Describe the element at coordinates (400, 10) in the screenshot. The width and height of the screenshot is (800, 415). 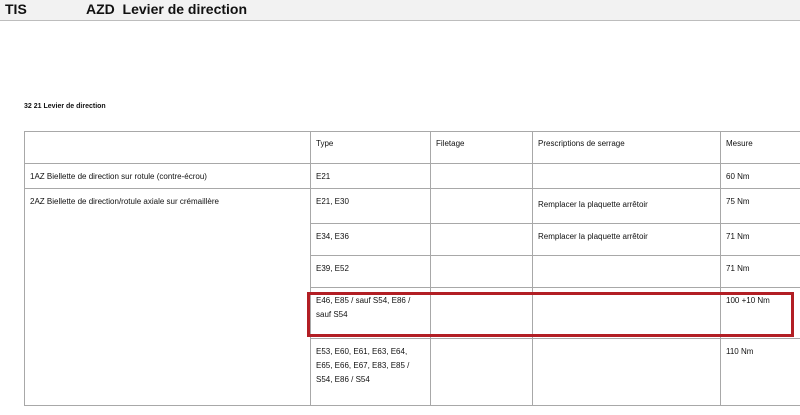
I see `title-bar: TIS AZD Levier de direction` at that location.